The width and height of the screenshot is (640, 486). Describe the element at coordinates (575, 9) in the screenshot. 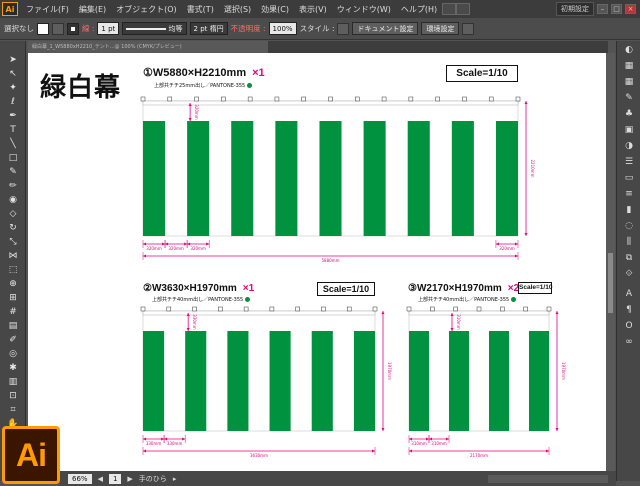

I see `workspace-switcher: 初期設定` at that location.